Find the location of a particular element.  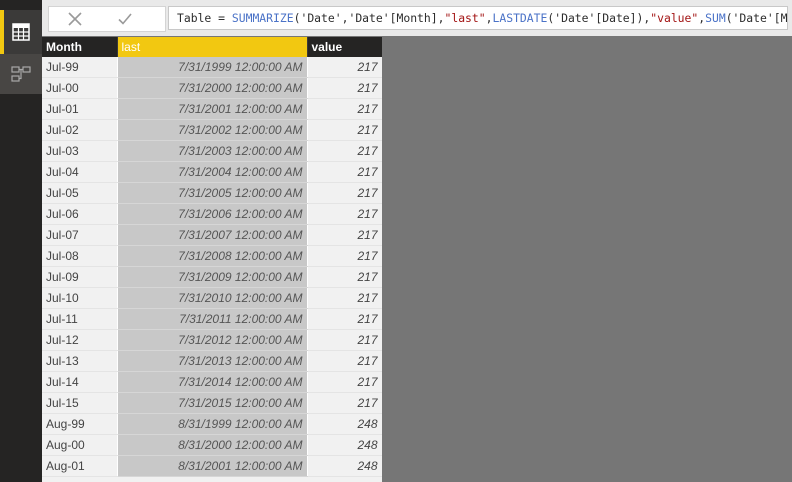

table-row: Jul-08 7/31/2008 12:00:00 AM 217 is located at coordinates (212, 256).